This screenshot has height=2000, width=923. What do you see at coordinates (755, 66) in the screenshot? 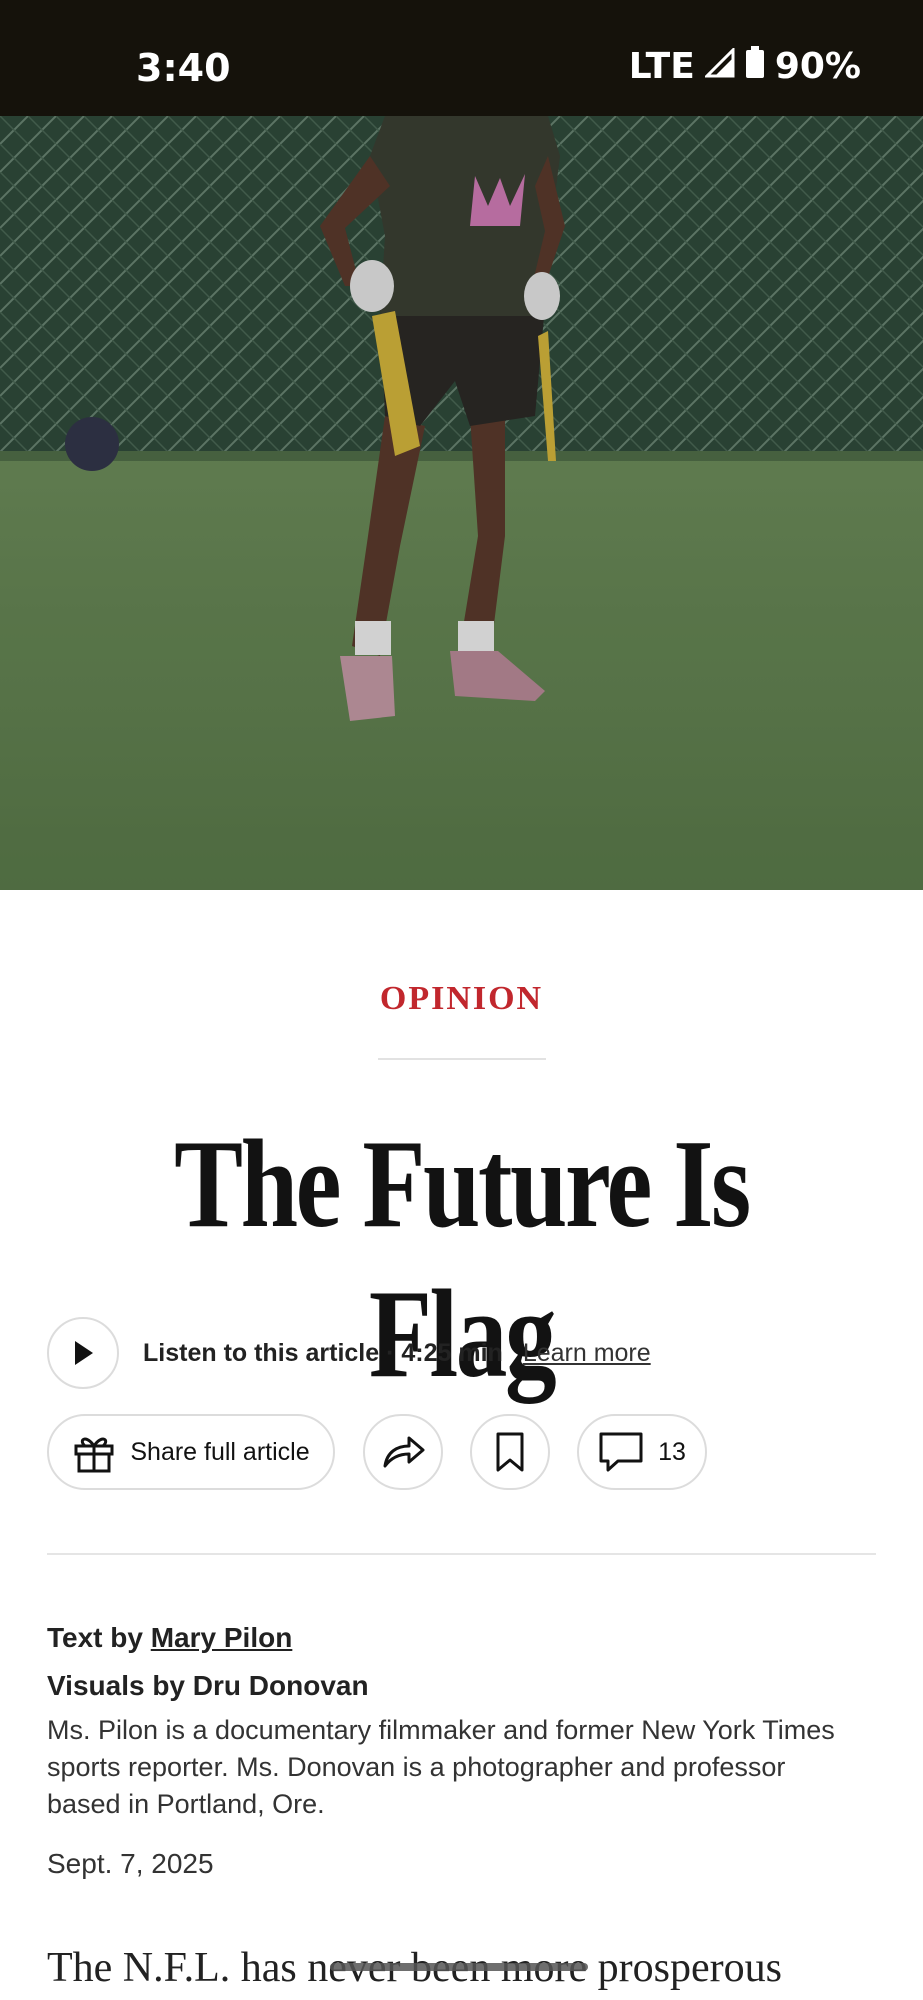
I see `battery-icon` at bounding box center [755, 66].